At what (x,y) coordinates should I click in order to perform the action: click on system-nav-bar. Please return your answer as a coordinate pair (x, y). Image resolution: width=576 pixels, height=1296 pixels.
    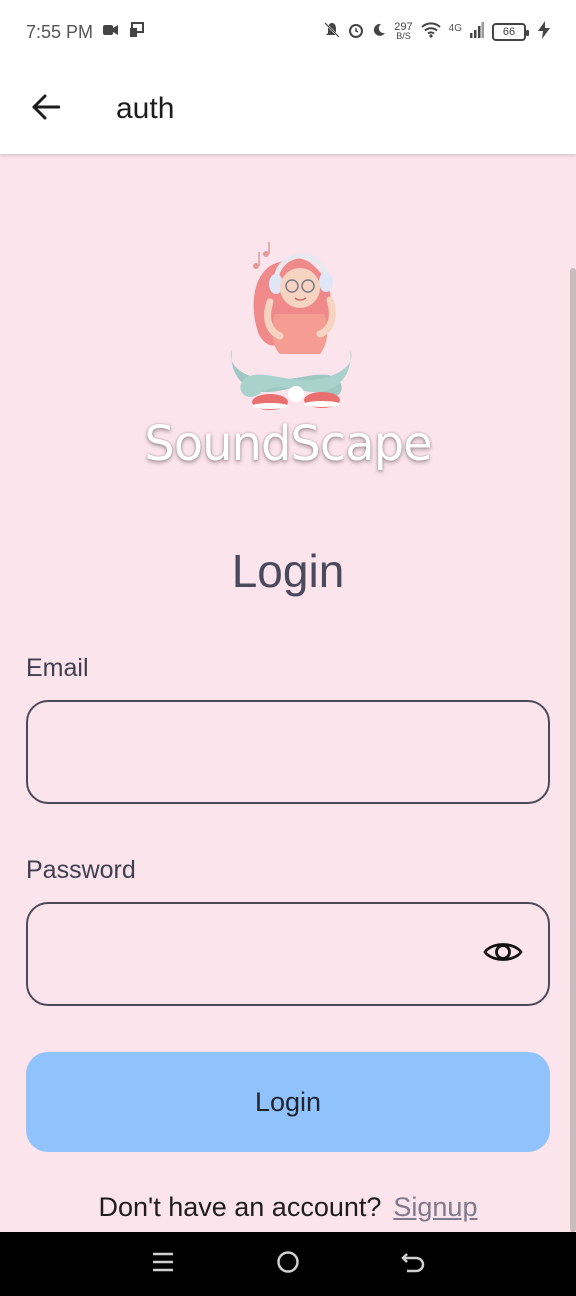
    Looking at the image, I should click on (288, 1264).